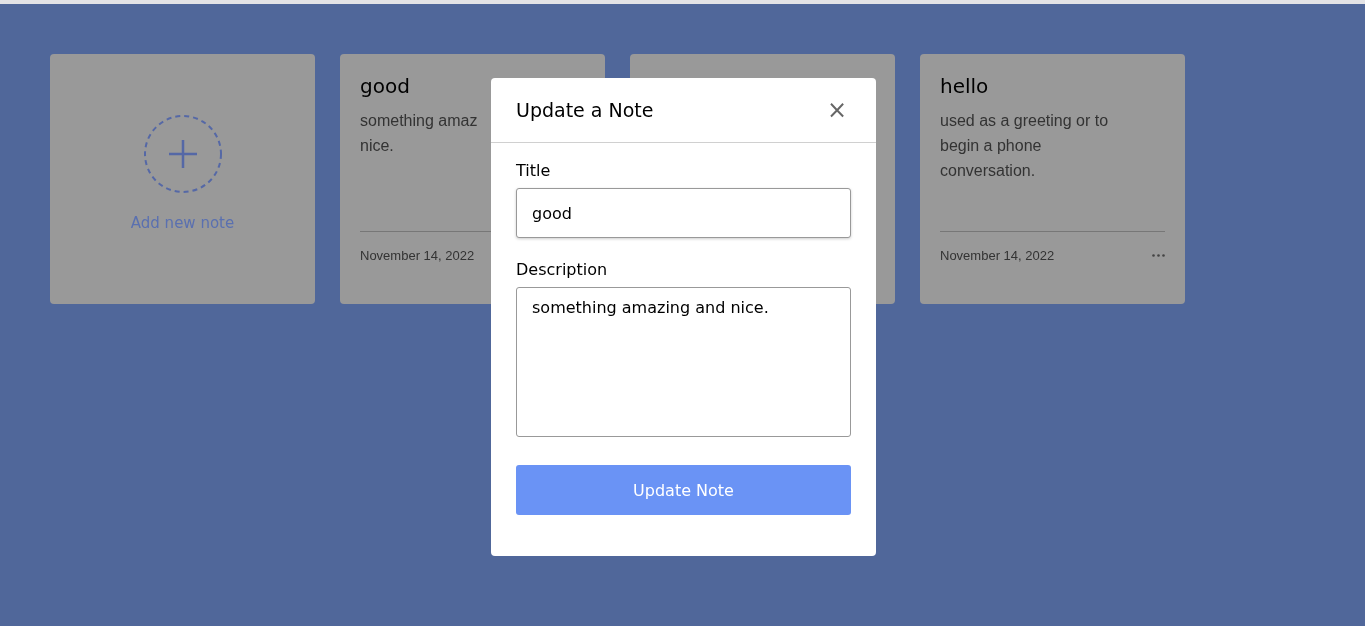  I want to click on note-description-line: used as a greeting or to, so click(1024, 121).